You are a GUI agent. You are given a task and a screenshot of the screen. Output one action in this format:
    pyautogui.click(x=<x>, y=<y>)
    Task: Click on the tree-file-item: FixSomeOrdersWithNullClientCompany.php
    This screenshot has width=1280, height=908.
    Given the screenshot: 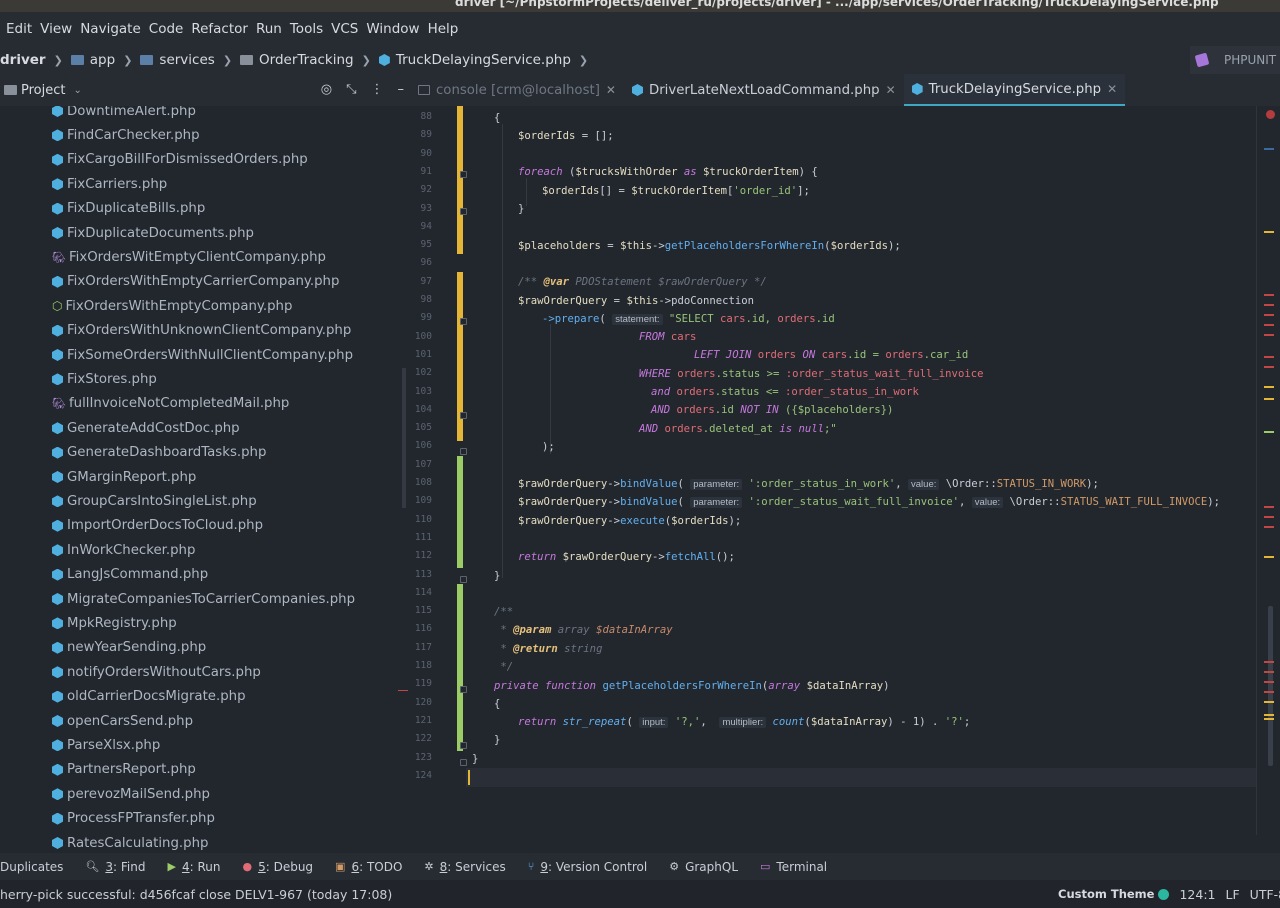 What is the action you would take?
    pyautogui.click(x=202, y=355)
    